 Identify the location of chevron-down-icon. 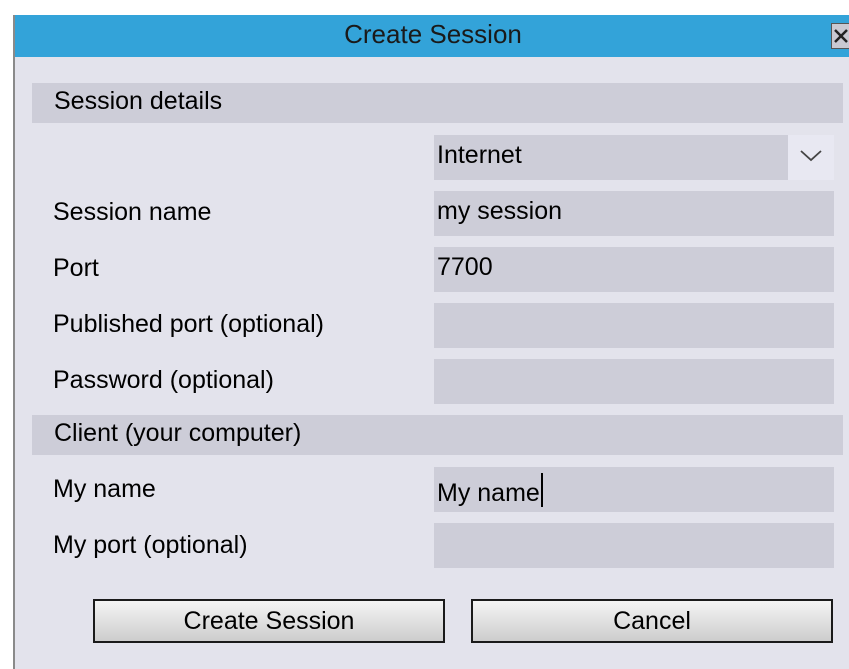
(811, 156).